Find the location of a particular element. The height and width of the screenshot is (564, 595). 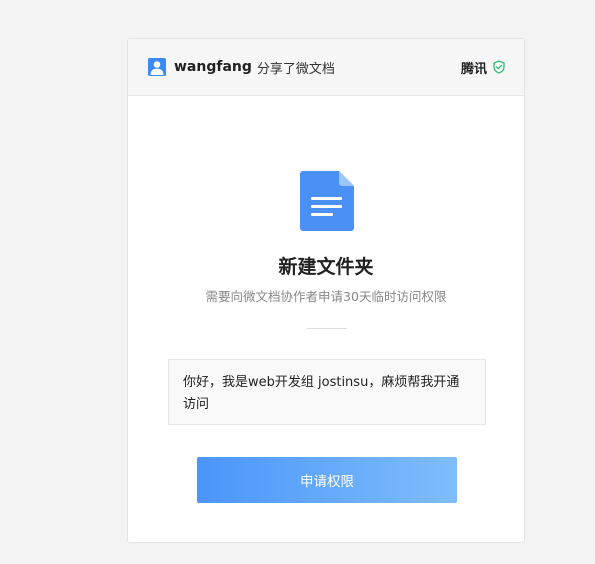

request-message-input: 你好，我是web开发组 jostinsu，麻烦帮我开通访问 is located at coordinates (327, 392).